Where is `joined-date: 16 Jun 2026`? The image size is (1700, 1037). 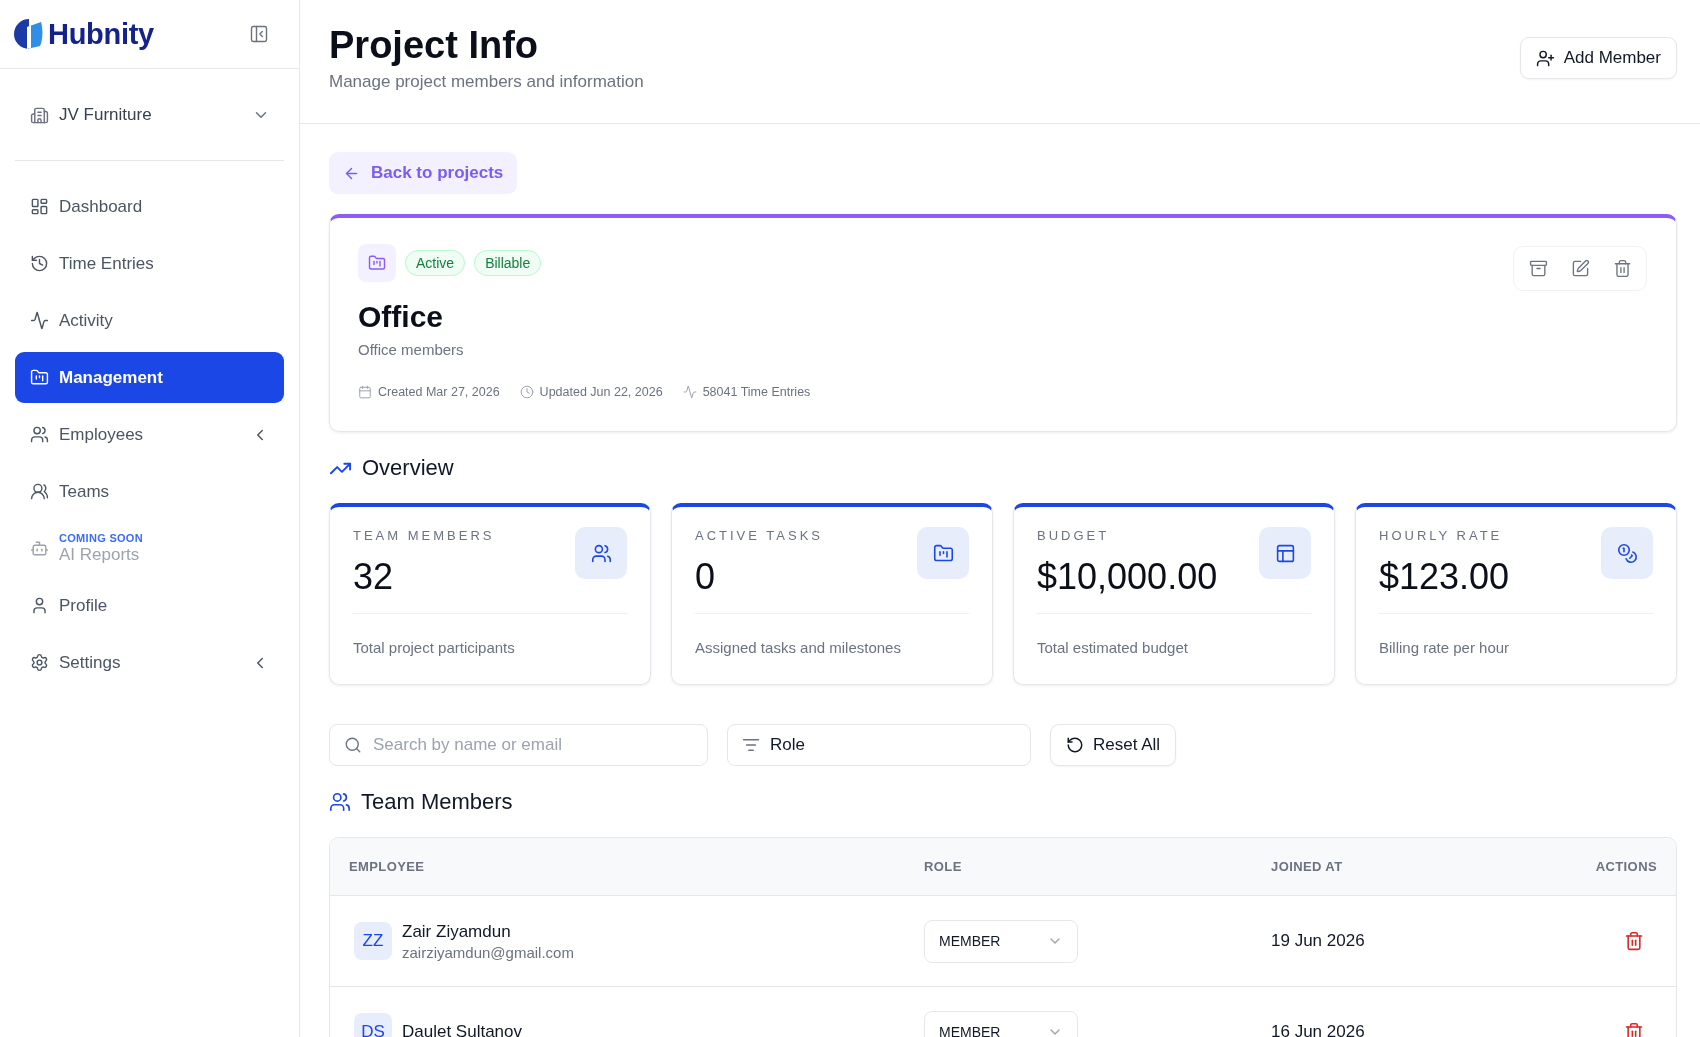
joined-date: 16 Jun 2026 is located at coordinates (1318, 1029).